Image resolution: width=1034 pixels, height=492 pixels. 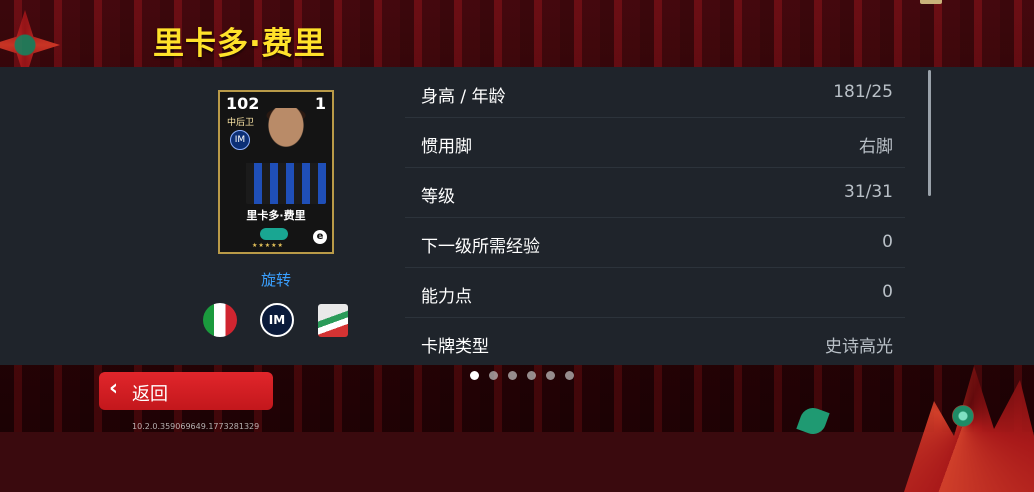 What do you see at coordinates (868, 192) in the screenshot?
I see `stat-value: 31/31` at bounding box center [868, 192].